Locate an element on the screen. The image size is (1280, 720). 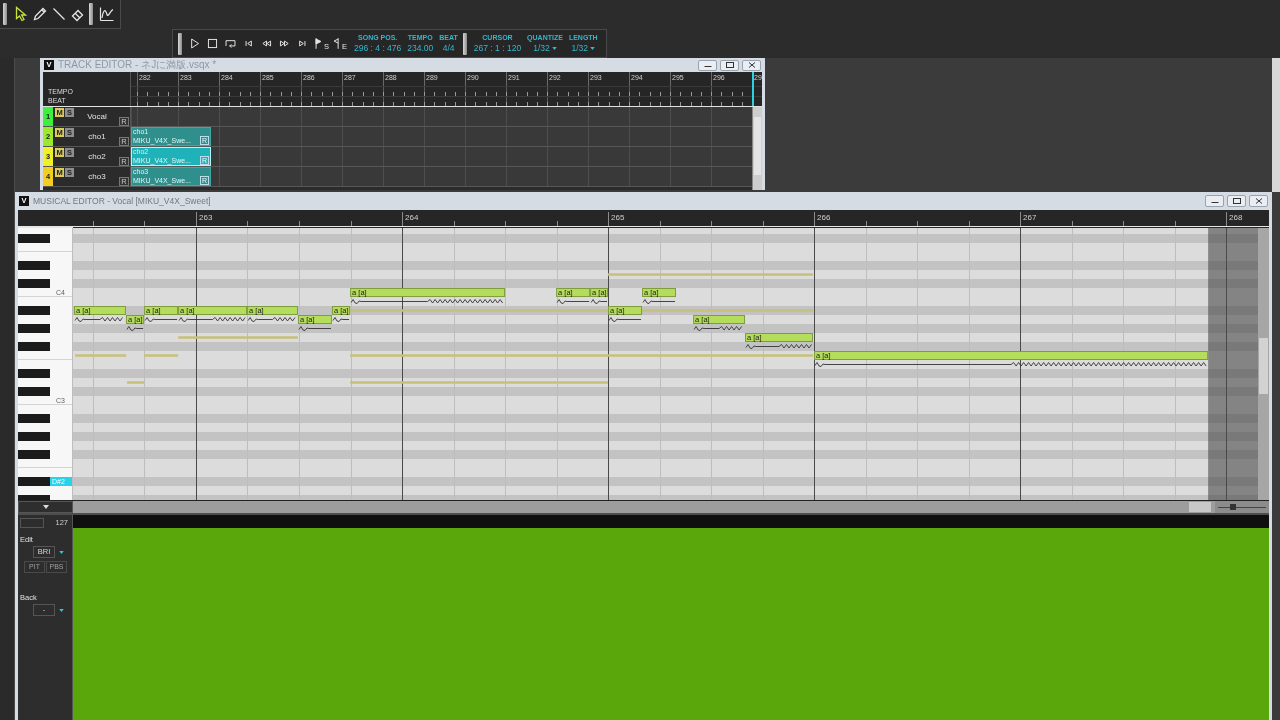
pencil-icon is located at coordinates (39, 14).